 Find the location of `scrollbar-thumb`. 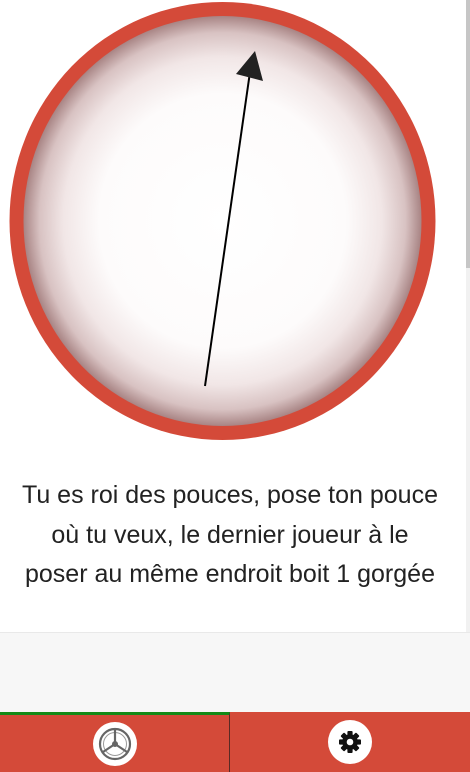

scrollbar-thumb is located at coordinates (468, 134).